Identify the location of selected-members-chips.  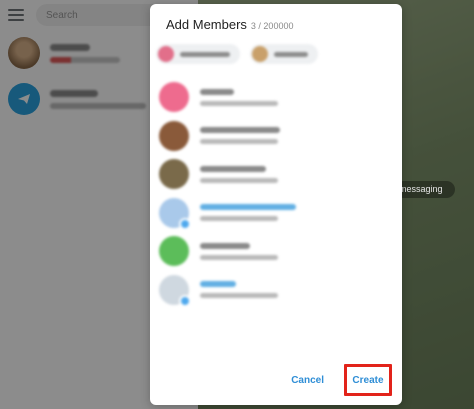
(276, 55).